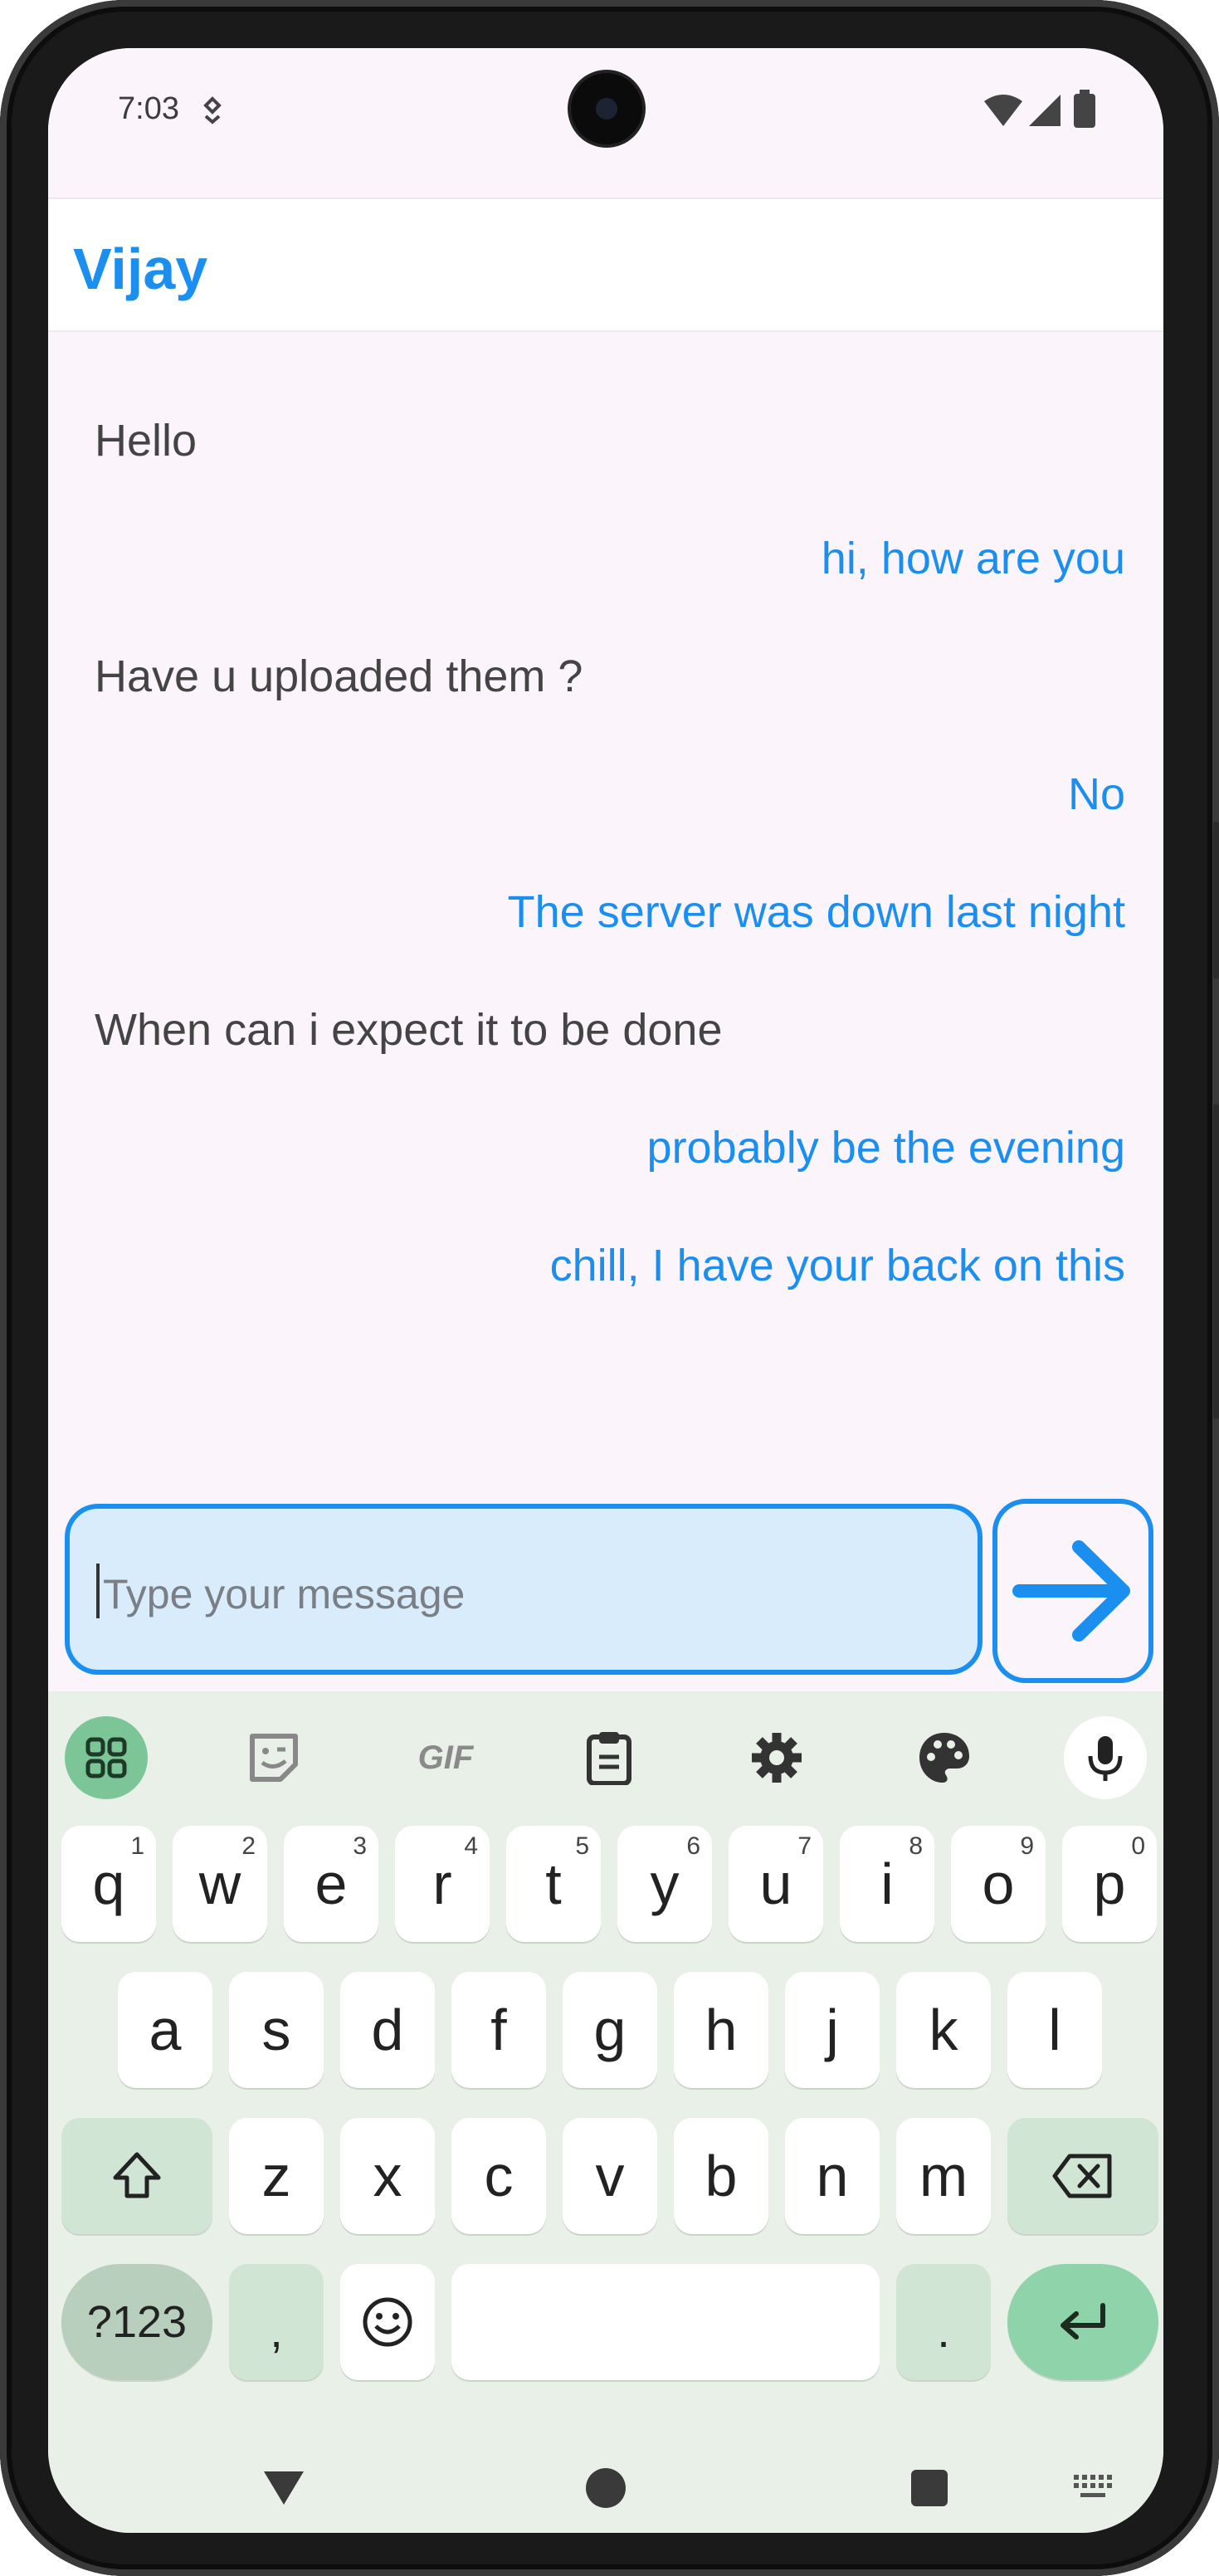  I want to click on navigation-bar, so click(606, 2491).